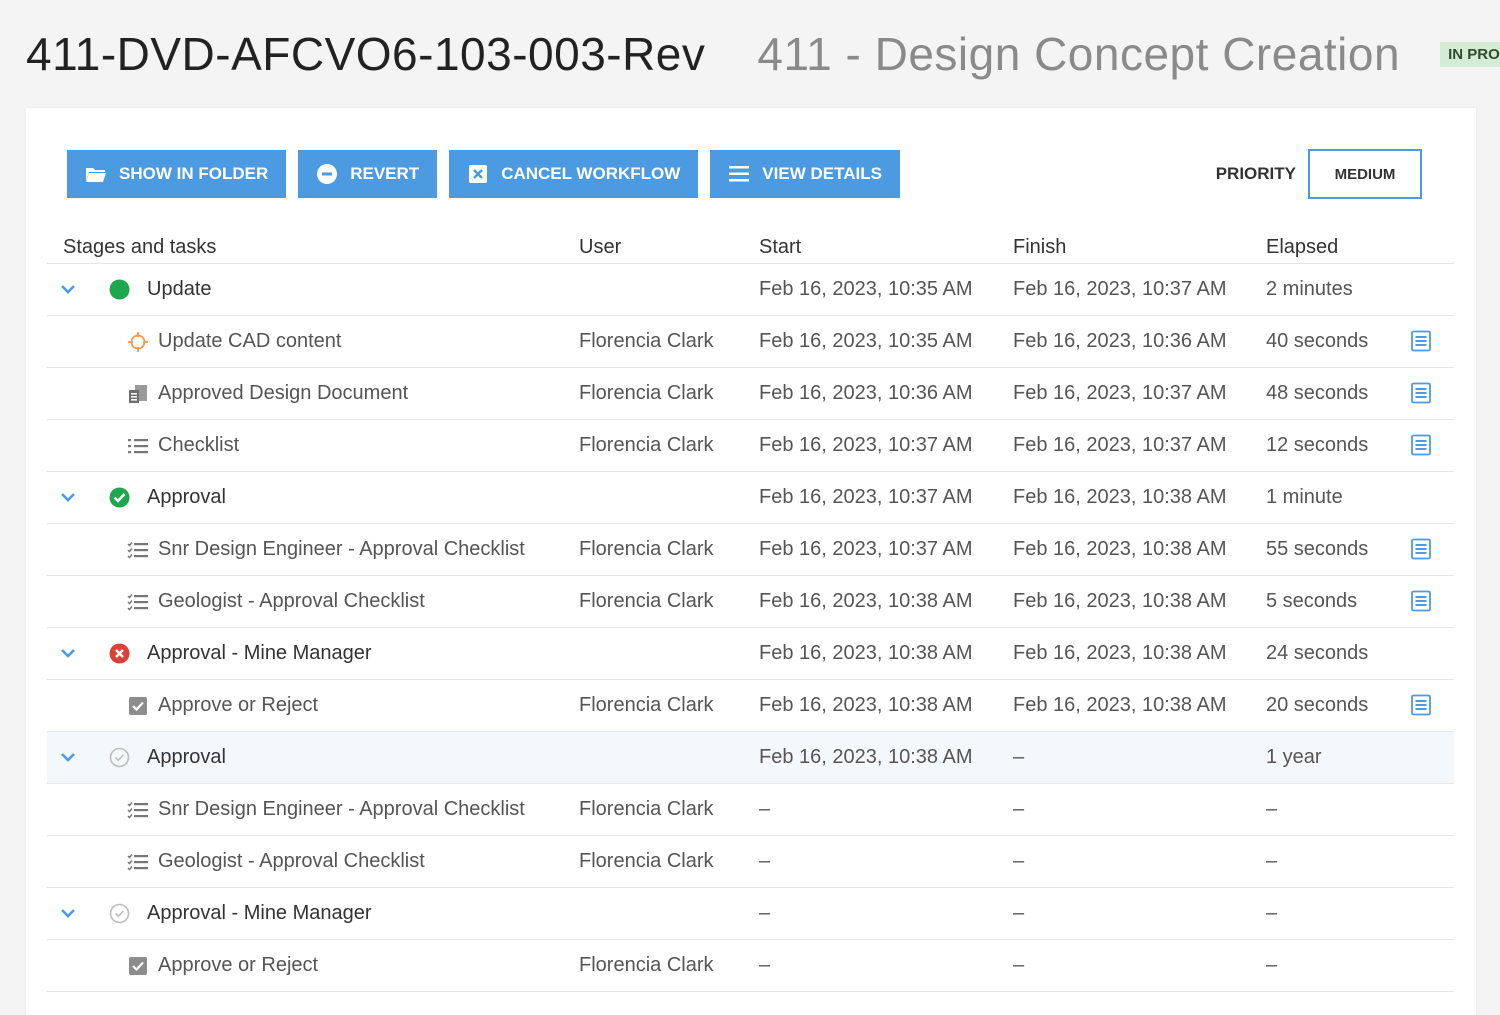 The height and width of the screenshot is (1015, 1500). I want to click on task-name: Approved Design Document, so click(283, 393).